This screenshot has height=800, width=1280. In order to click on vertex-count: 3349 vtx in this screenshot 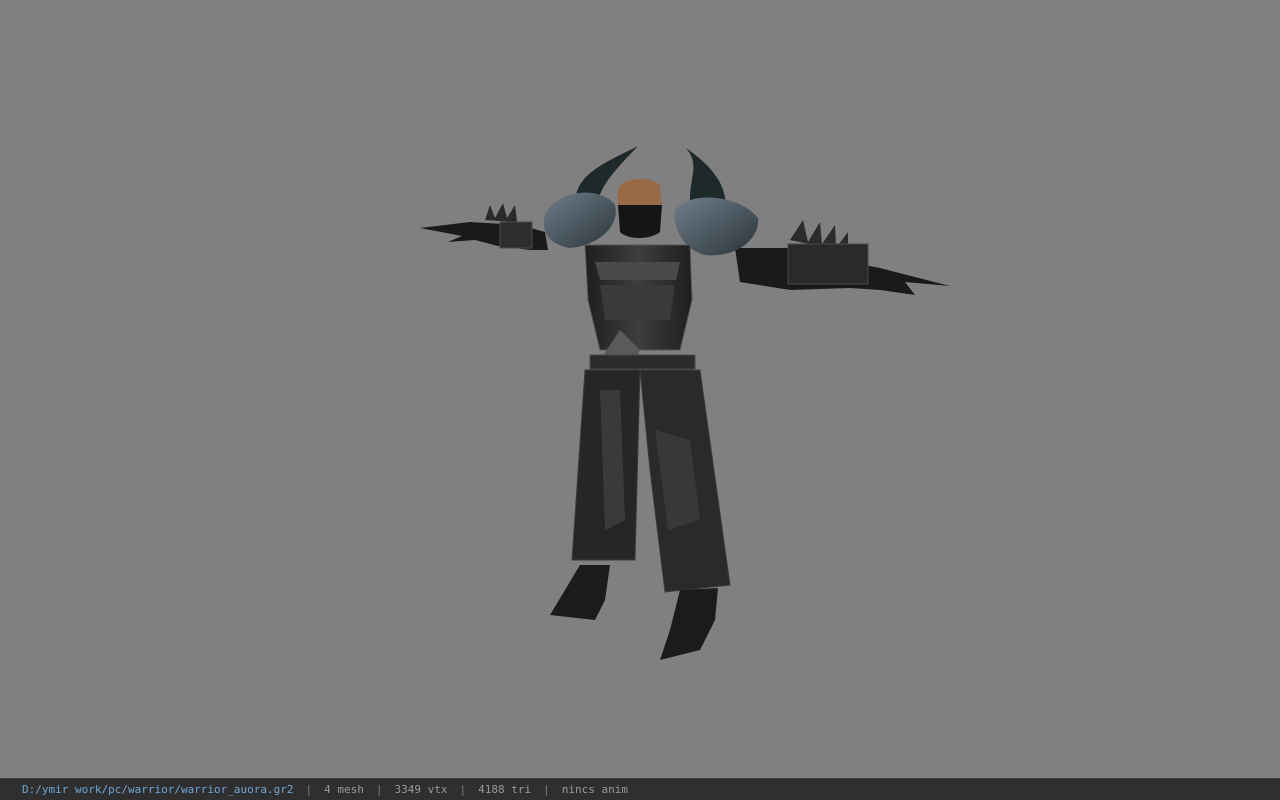, I will do `click(421, 789)`.